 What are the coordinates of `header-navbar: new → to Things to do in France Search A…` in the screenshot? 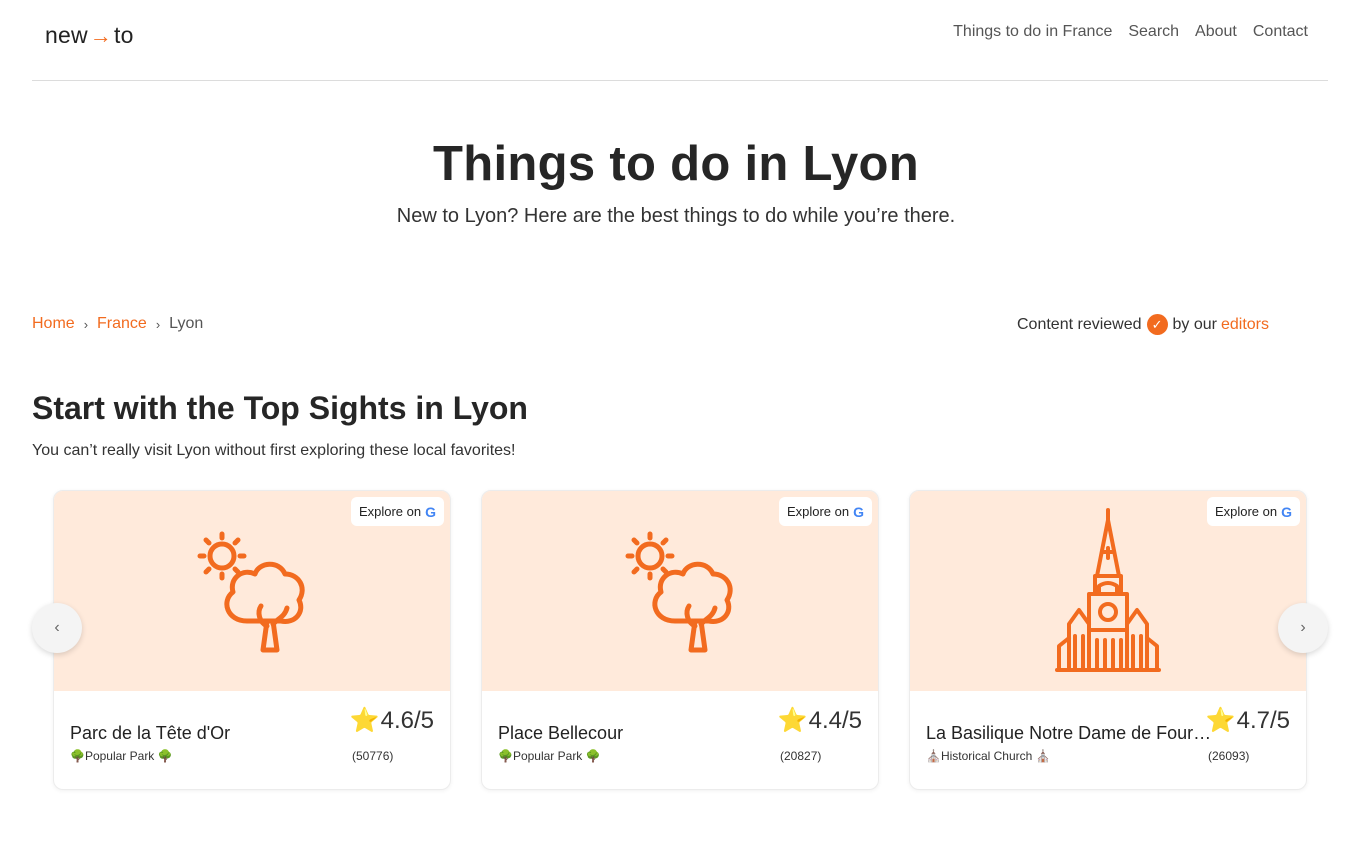 It's located at (680, 40).